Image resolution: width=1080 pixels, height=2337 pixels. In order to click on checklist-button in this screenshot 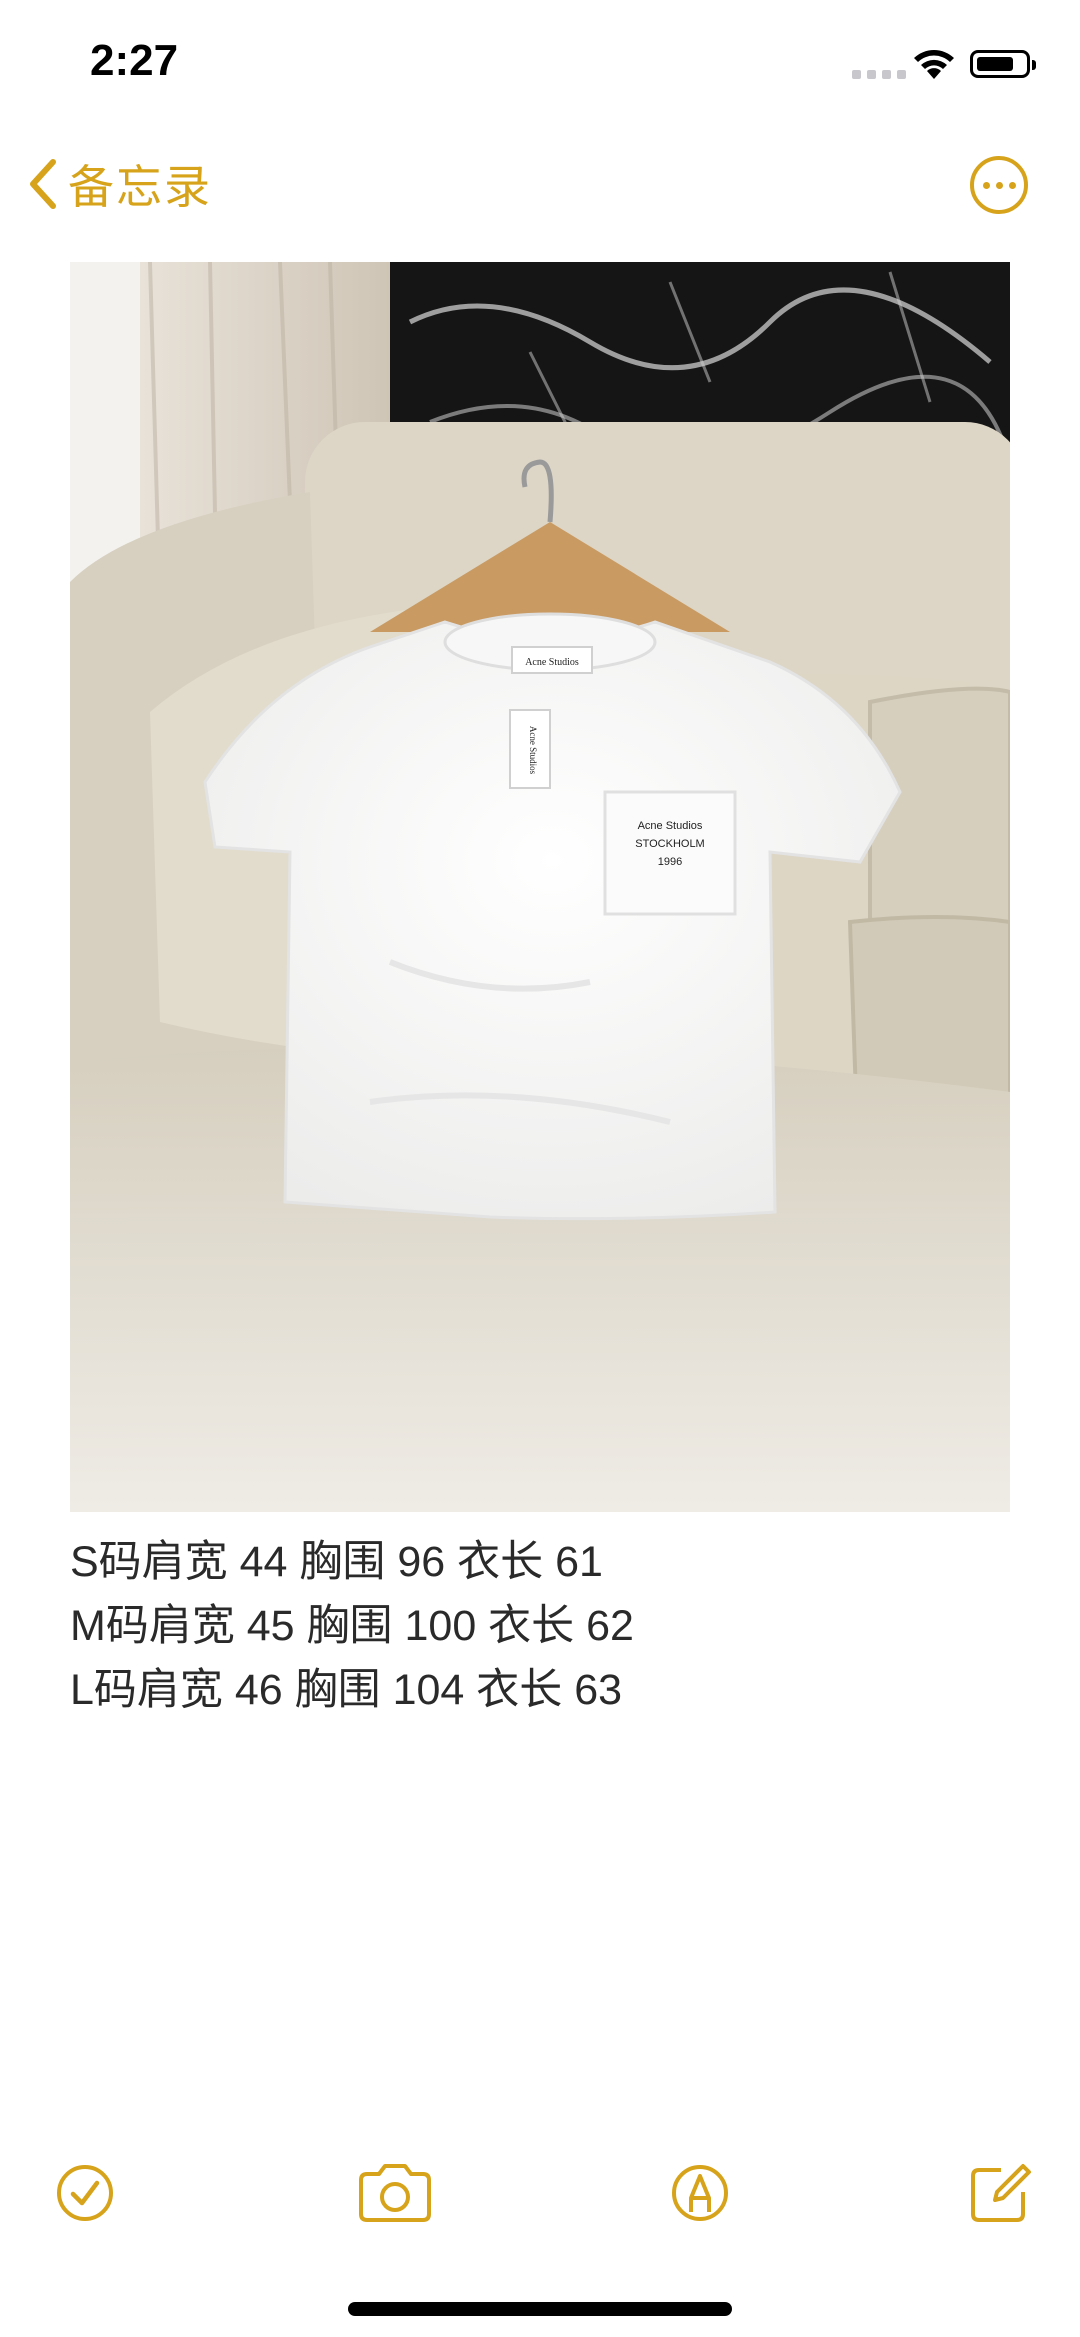, I will do `click(85, 2193)`.